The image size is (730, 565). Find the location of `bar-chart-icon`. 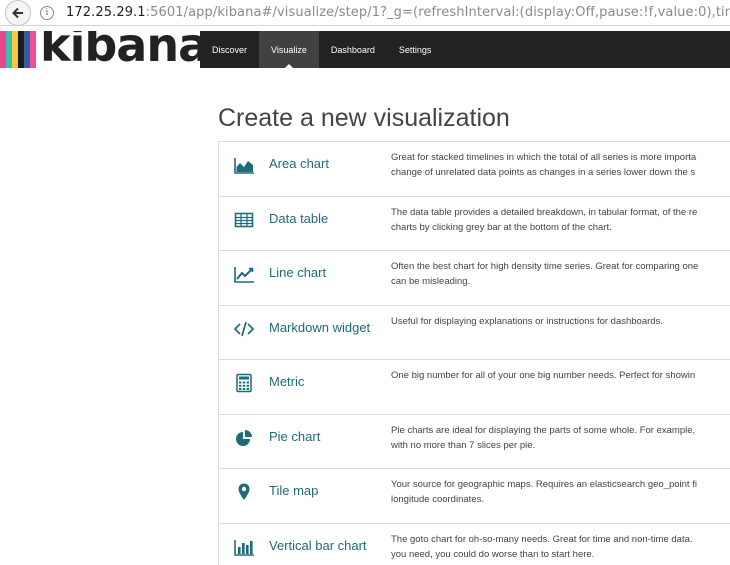

bar-chart-icon is located at coordinates (244, 547).